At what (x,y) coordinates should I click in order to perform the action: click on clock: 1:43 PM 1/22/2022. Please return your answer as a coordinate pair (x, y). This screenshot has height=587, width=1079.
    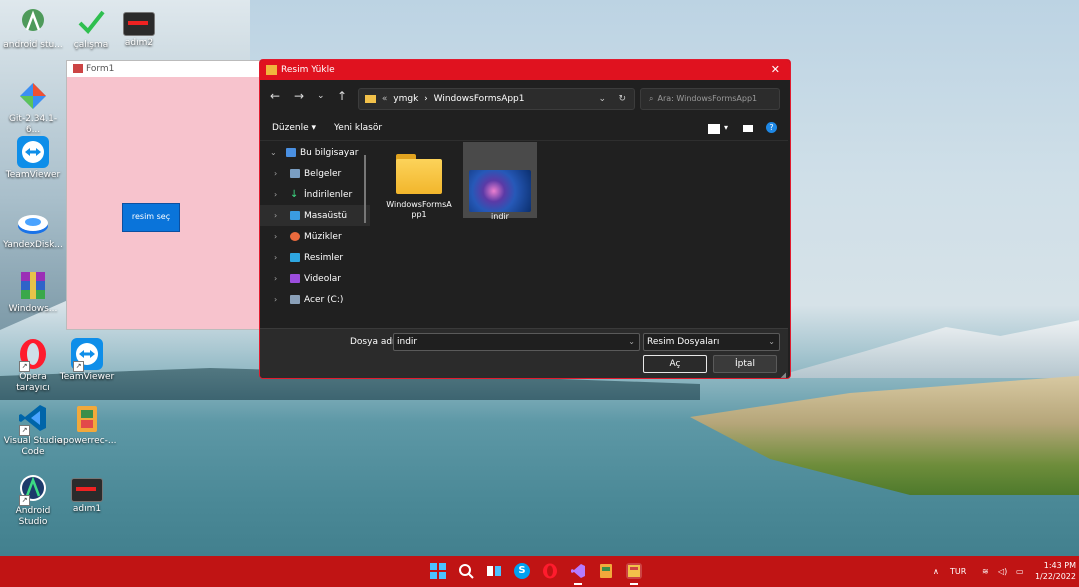
    Looking at the image, I should click on (1055, 571).